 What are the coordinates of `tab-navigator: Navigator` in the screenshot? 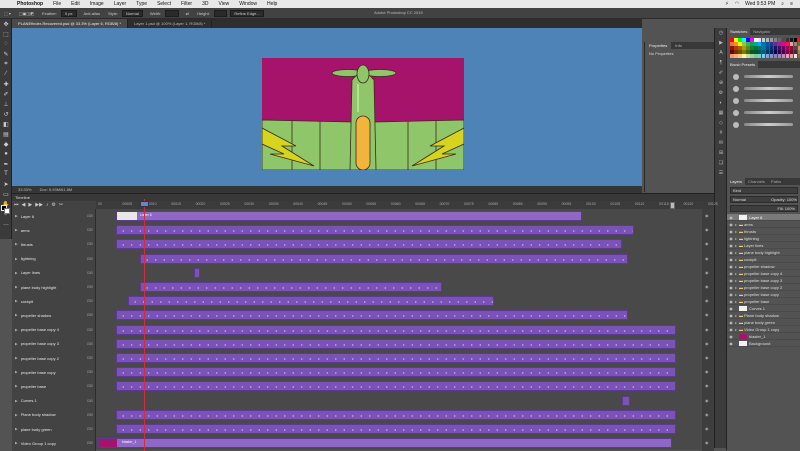 It's located at (761, 31).